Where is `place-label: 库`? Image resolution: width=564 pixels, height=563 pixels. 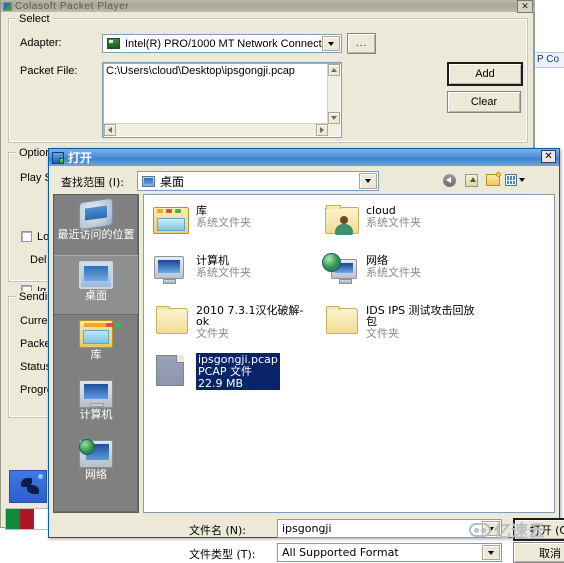
place-label: 库 is located at coordinates (96, 354).